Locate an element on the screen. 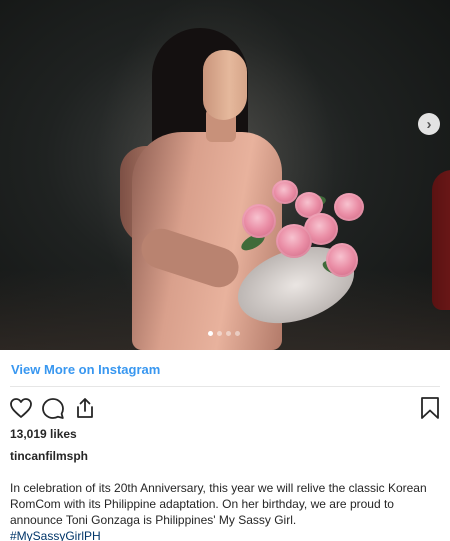 Image resolution: width=450 pixels, height=541 pixels. view-more-link: View More on Instagram is located at coordinates (85, 369).